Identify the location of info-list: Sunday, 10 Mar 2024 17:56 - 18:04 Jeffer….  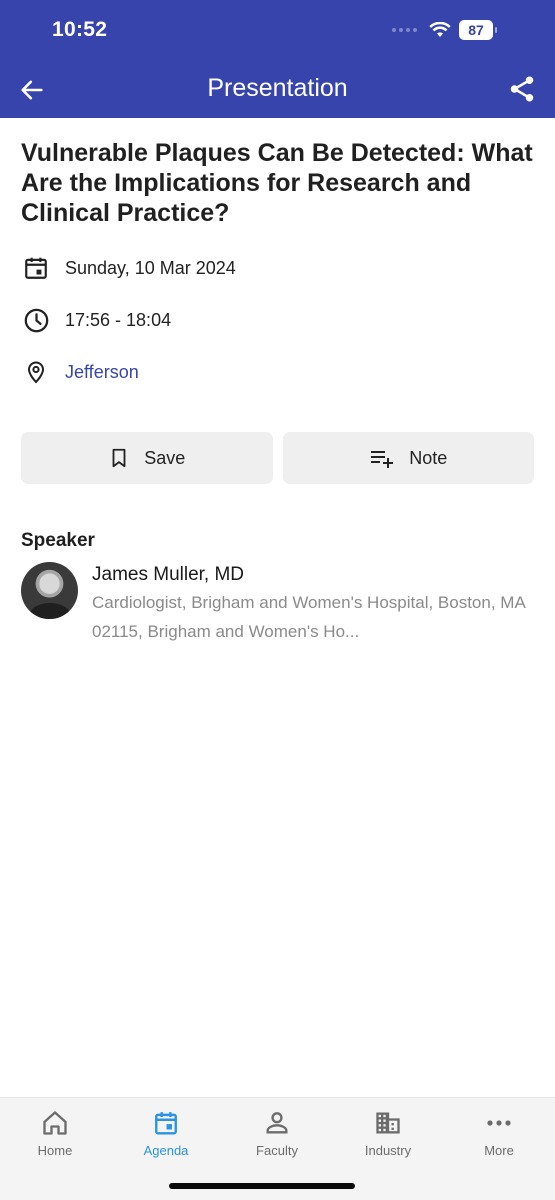
(277, 320).